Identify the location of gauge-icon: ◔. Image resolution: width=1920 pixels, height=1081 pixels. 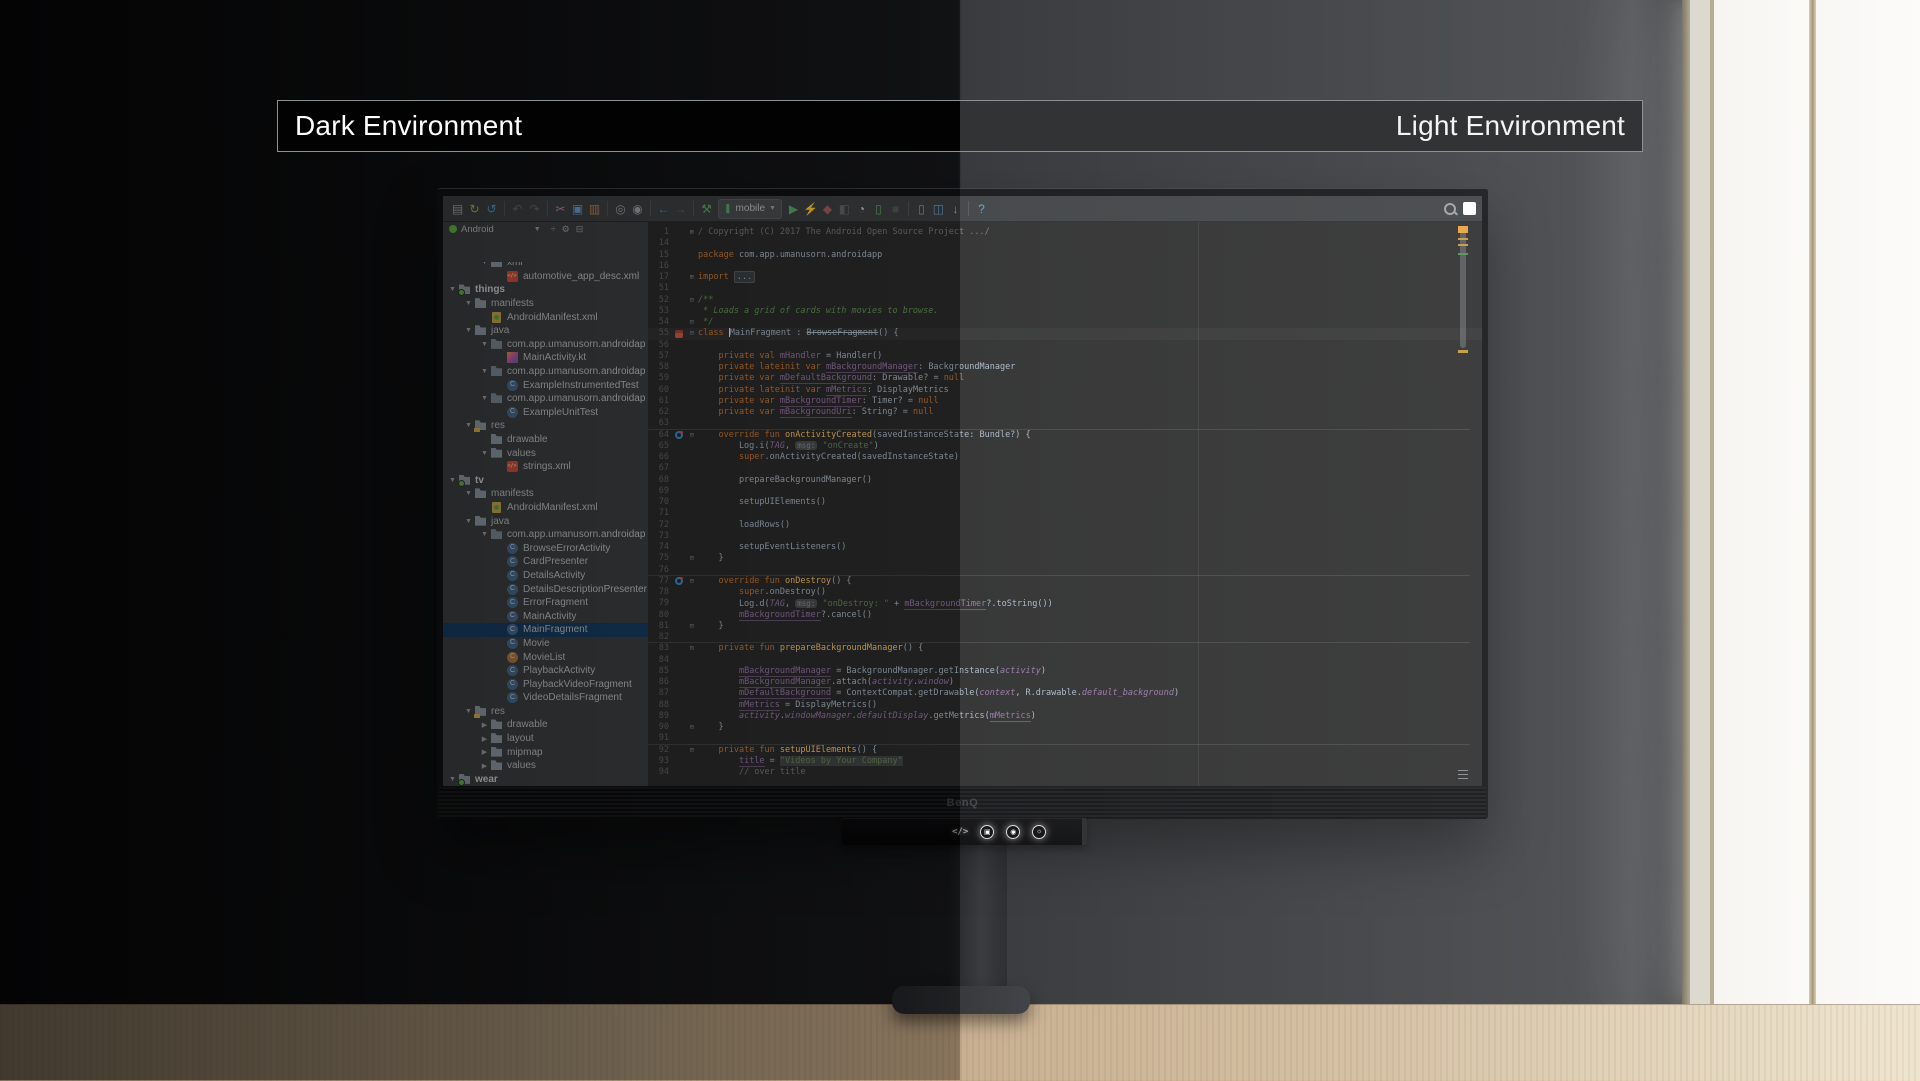
(861, 209).